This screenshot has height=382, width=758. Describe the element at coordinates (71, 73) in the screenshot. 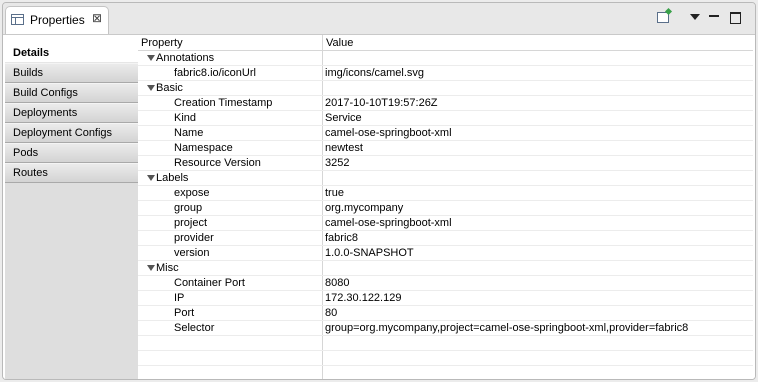

I see `sidebar-item-builds: Builds` at that location.